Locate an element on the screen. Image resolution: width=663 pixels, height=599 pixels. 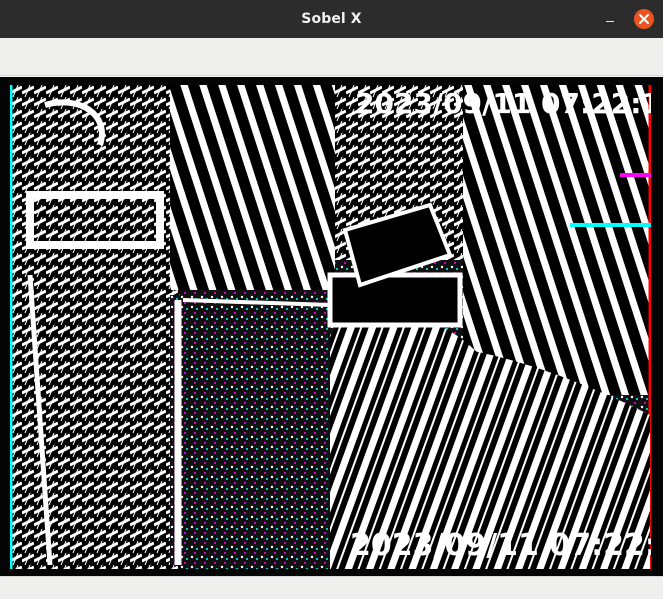
window-title: Sobel X is located at coordinates (331, 19).